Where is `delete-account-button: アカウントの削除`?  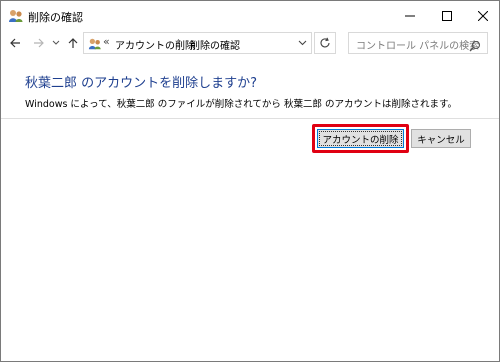
delete-account-button: アカウントの削除 is located at coordinates (360, 138).